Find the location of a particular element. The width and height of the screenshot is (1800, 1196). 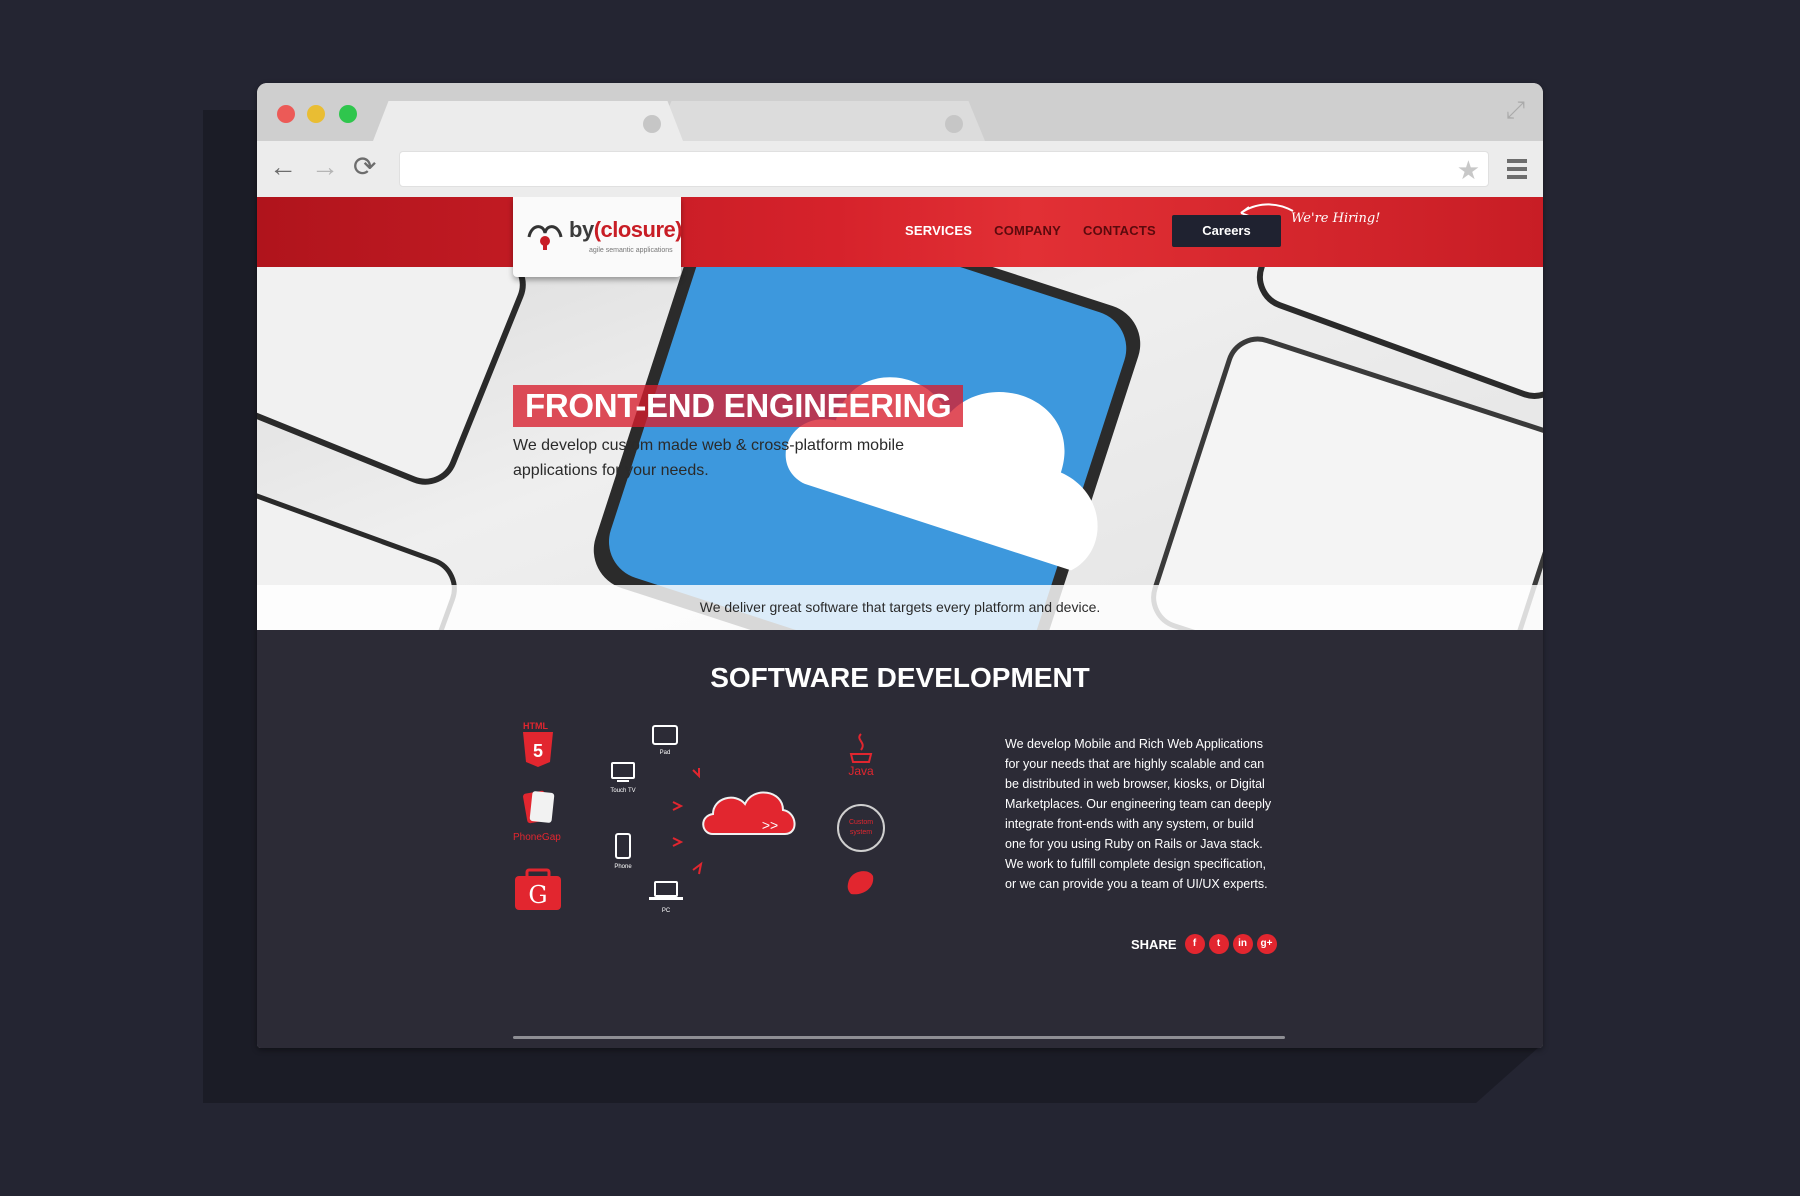

logo-tagline: agile semantic applications is located at coordinates (631, 250).